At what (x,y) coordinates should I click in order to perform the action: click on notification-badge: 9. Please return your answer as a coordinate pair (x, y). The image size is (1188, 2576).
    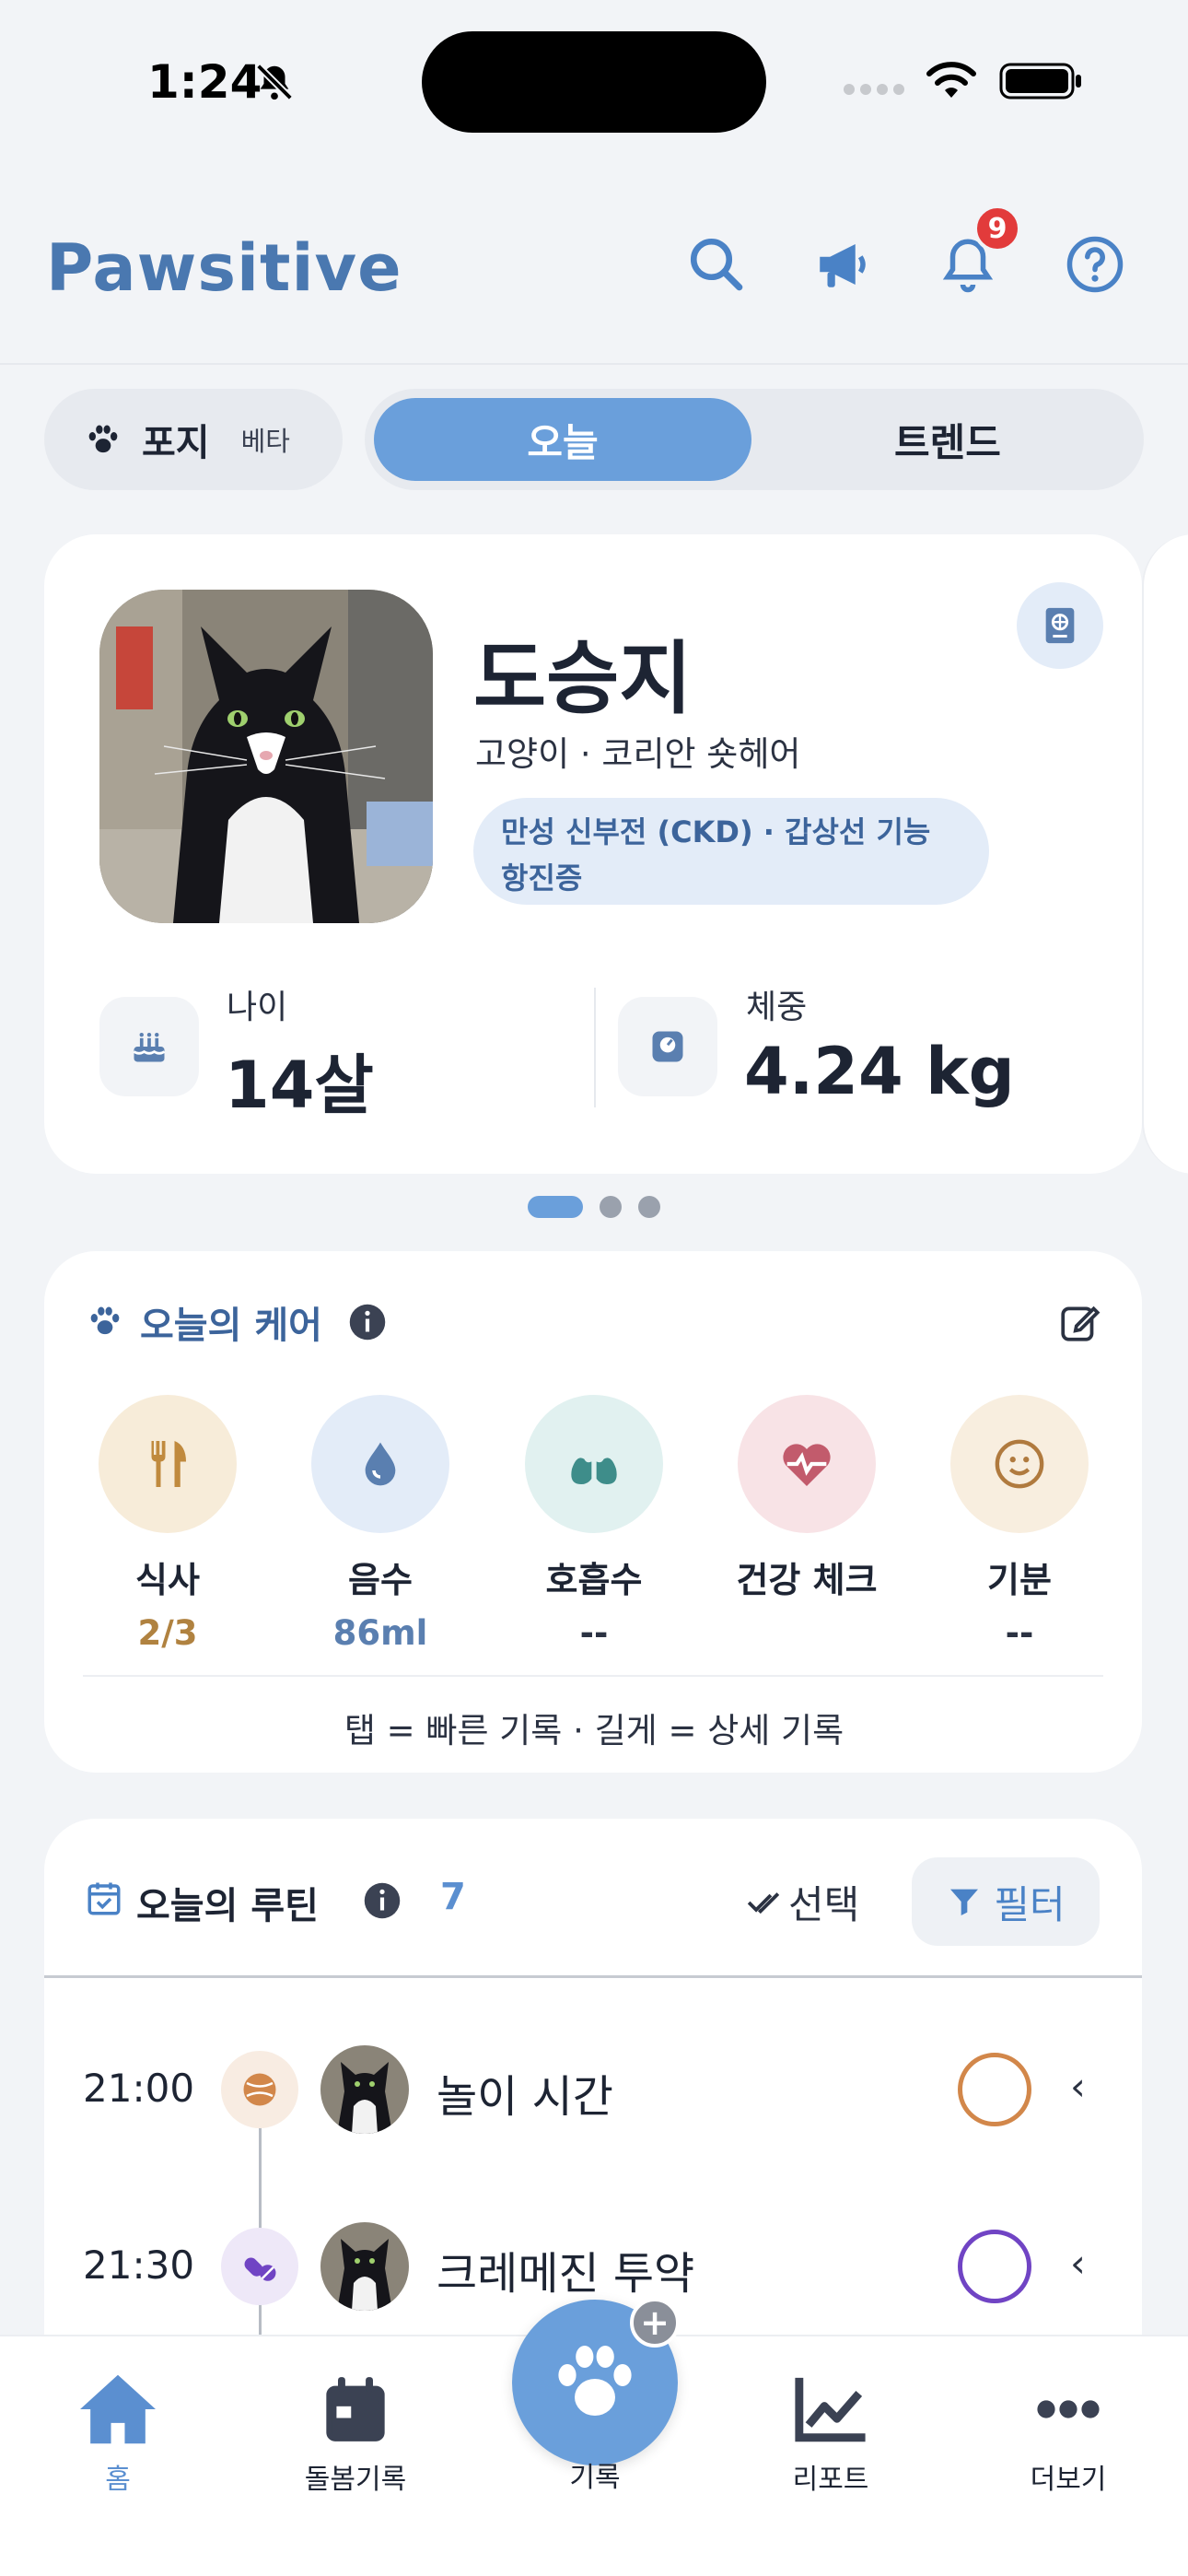
    Looking at the image, I should click on (997, 228).